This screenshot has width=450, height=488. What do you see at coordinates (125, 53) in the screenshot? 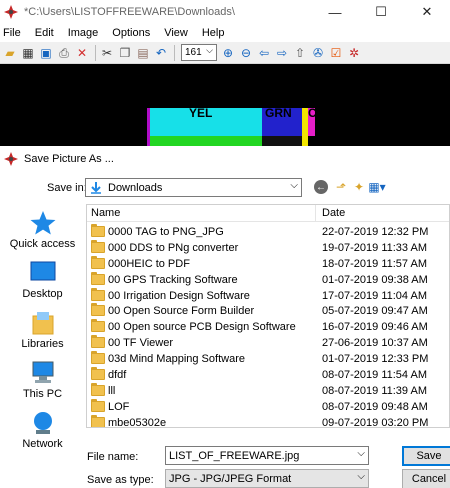
I see `copy-icon: ❐` at bounding box center [125, 53].